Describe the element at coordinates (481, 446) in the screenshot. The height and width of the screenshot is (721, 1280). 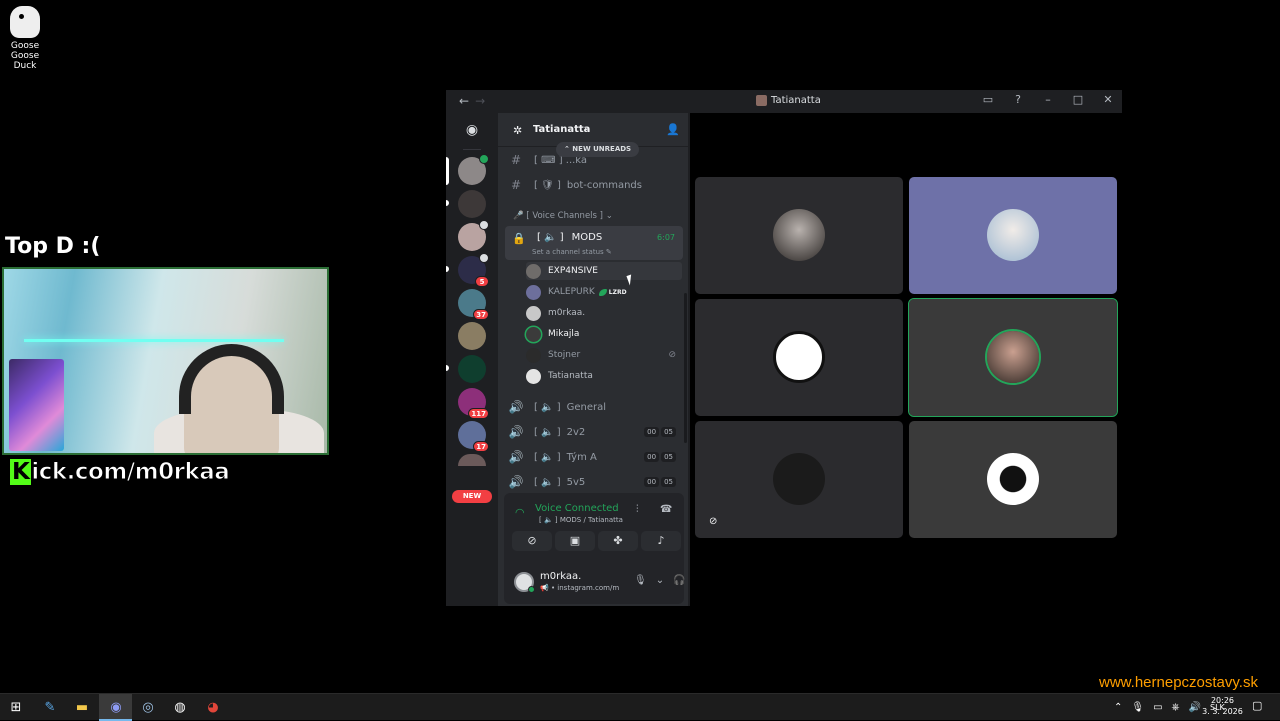
I see `mention-badge: 17` at that location.